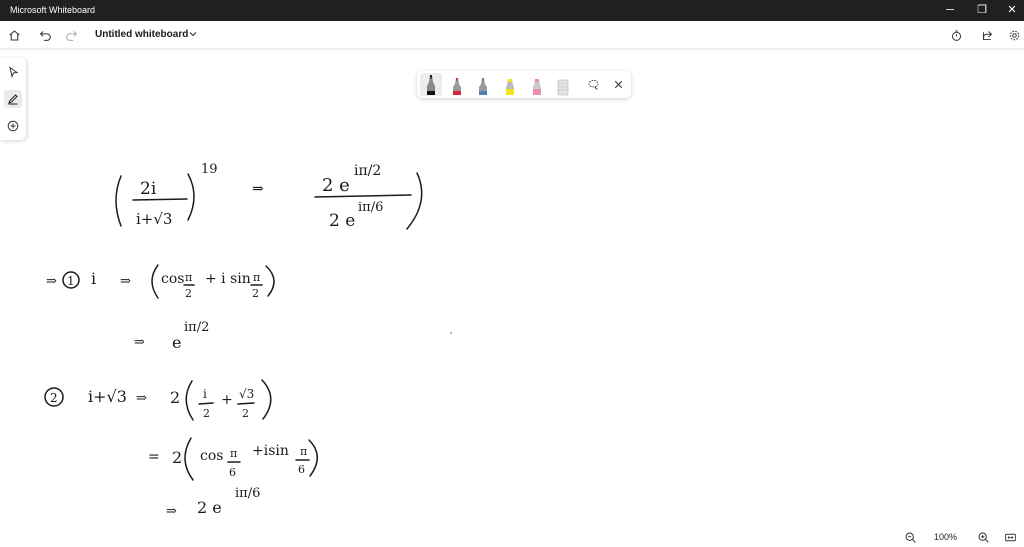 The width and height of the screenshot is (1024, 547). I want to click on glyph-i-plus-root3-2: i+√3, so click(107, 396).